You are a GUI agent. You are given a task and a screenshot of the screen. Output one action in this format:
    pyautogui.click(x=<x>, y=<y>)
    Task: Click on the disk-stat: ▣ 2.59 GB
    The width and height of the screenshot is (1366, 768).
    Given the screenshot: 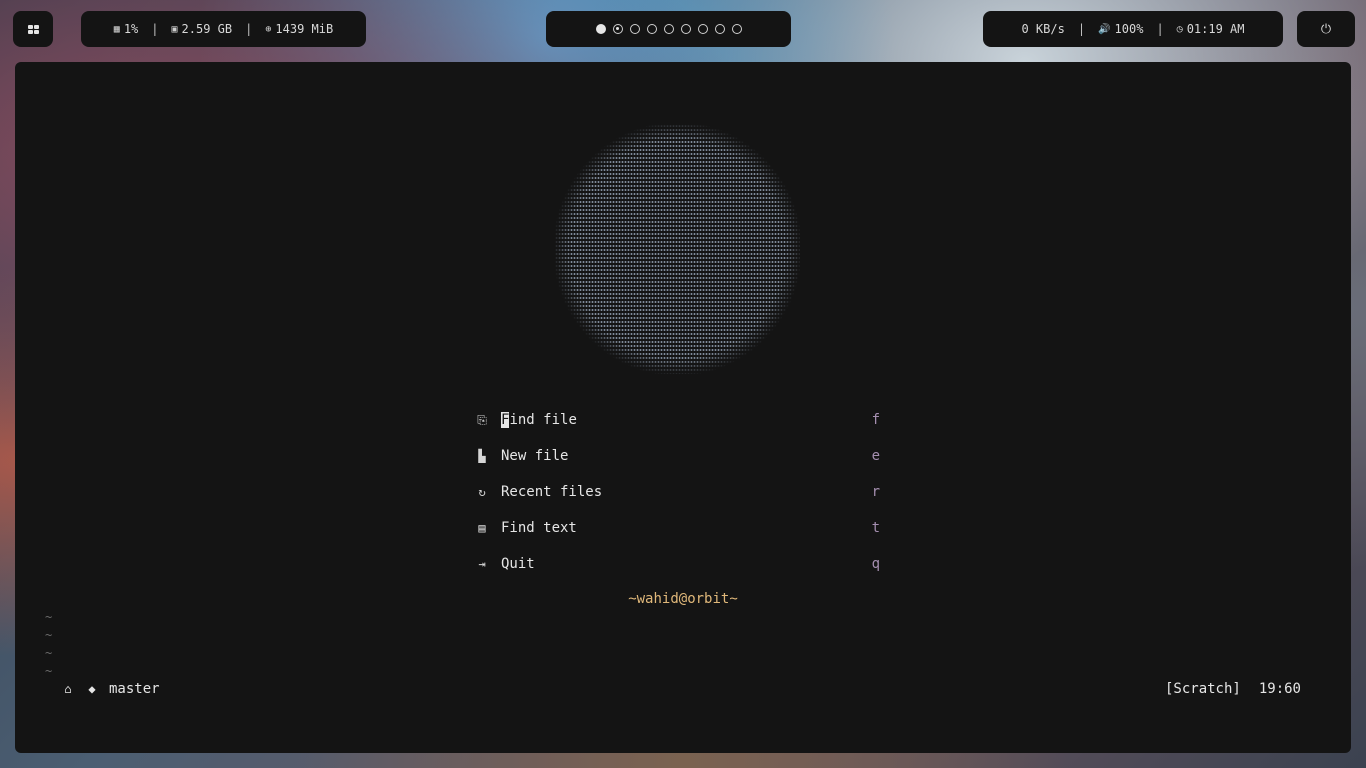 What is the action you would take?
    pyautogui.click(x=202, y=29)
    